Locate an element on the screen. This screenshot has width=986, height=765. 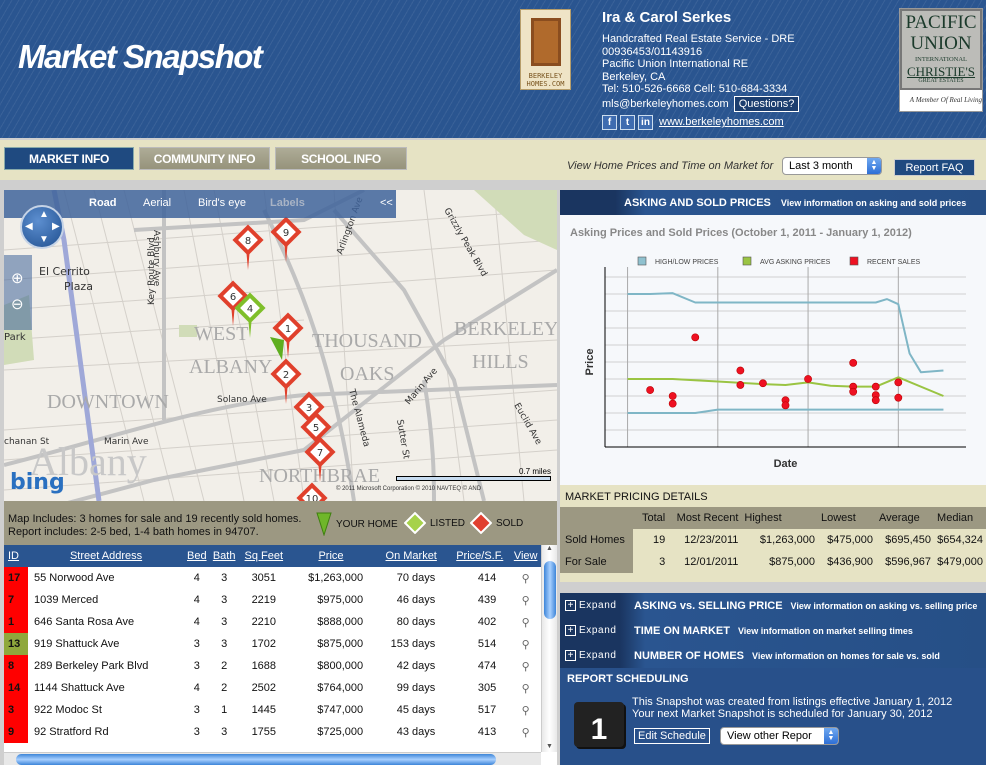
pan-left-icon: ◀ is located at coordinates (29, 226).